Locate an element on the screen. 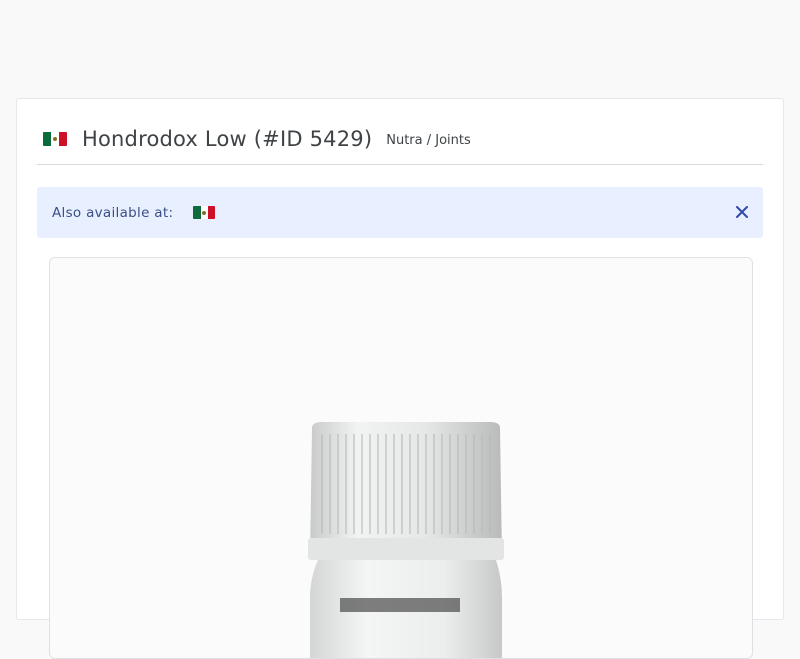 This screenshot has height=659, width=800. offer-header: Hondrodox Low (#ID 5429) Nutra / Joints is located at coordinates (400, 139).